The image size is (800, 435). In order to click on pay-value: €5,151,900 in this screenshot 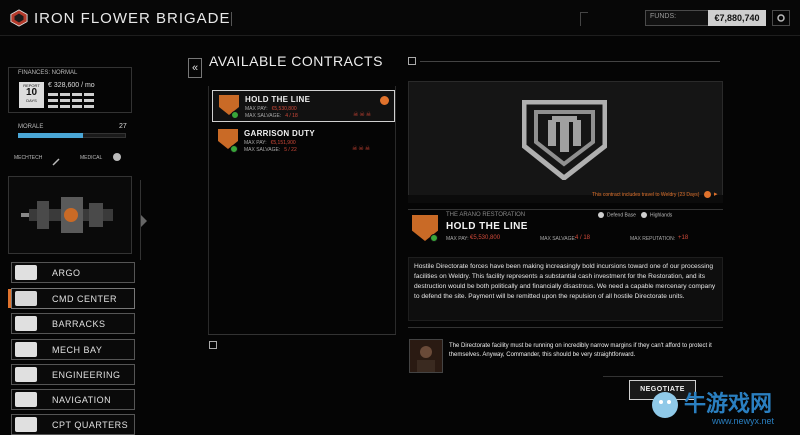, I will do `click(283, 143)`.